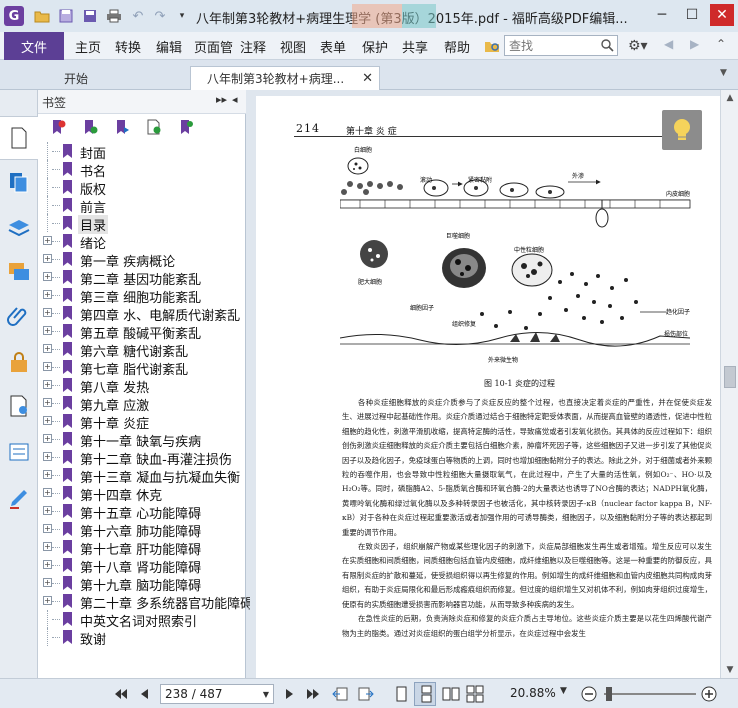 Image resolution: width=738 pixels, height=708 pixels. Describe the element at coordinates (475, 694) in the screenshot. I see `continuous-facing-view-icon` at that location.